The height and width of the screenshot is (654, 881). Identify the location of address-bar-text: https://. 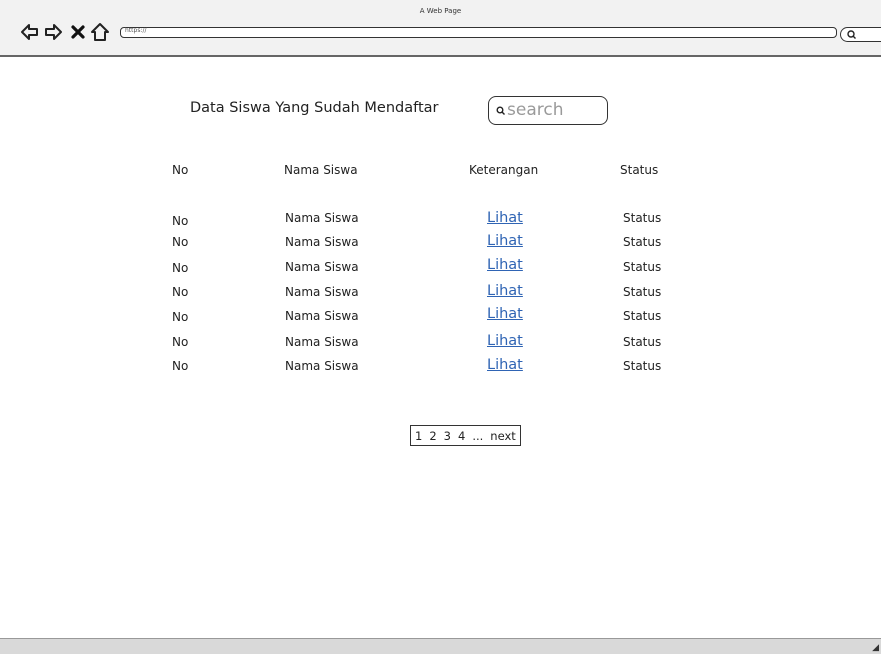
(136, 30).